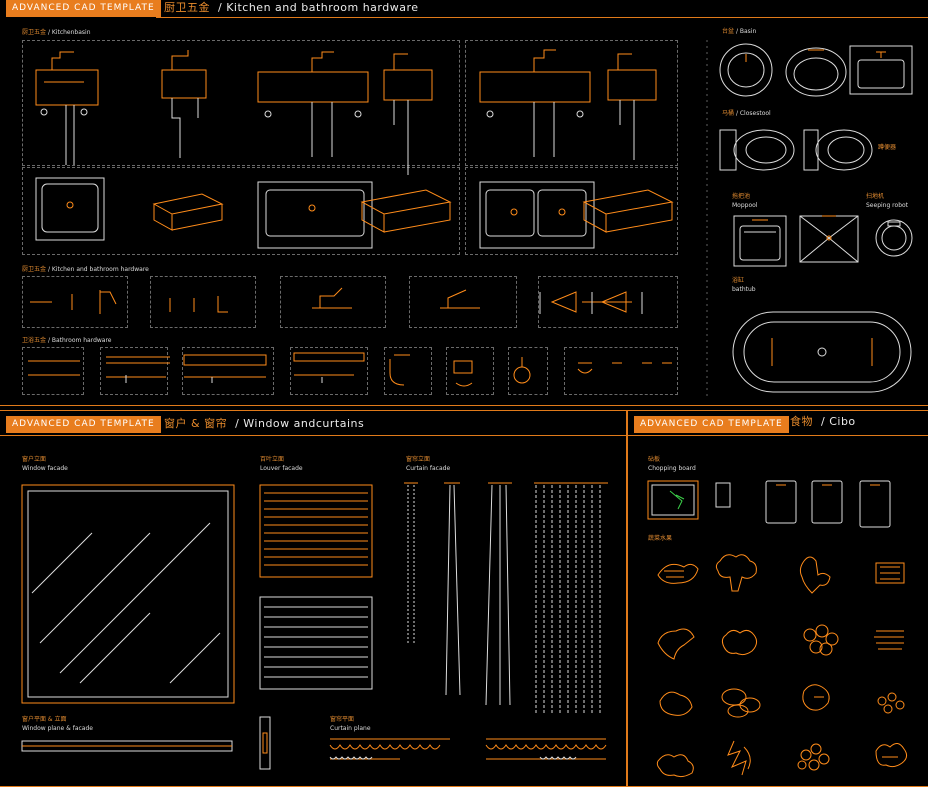 This screenshot has height=787, width=928. I want to click on window-plane-icon, so click(145, 743).